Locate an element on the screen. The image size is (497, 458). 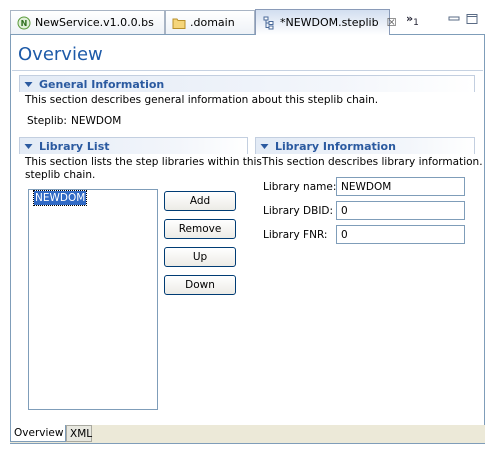
library-fnr-label: Library FNR: is located at coordinates (295, 235).